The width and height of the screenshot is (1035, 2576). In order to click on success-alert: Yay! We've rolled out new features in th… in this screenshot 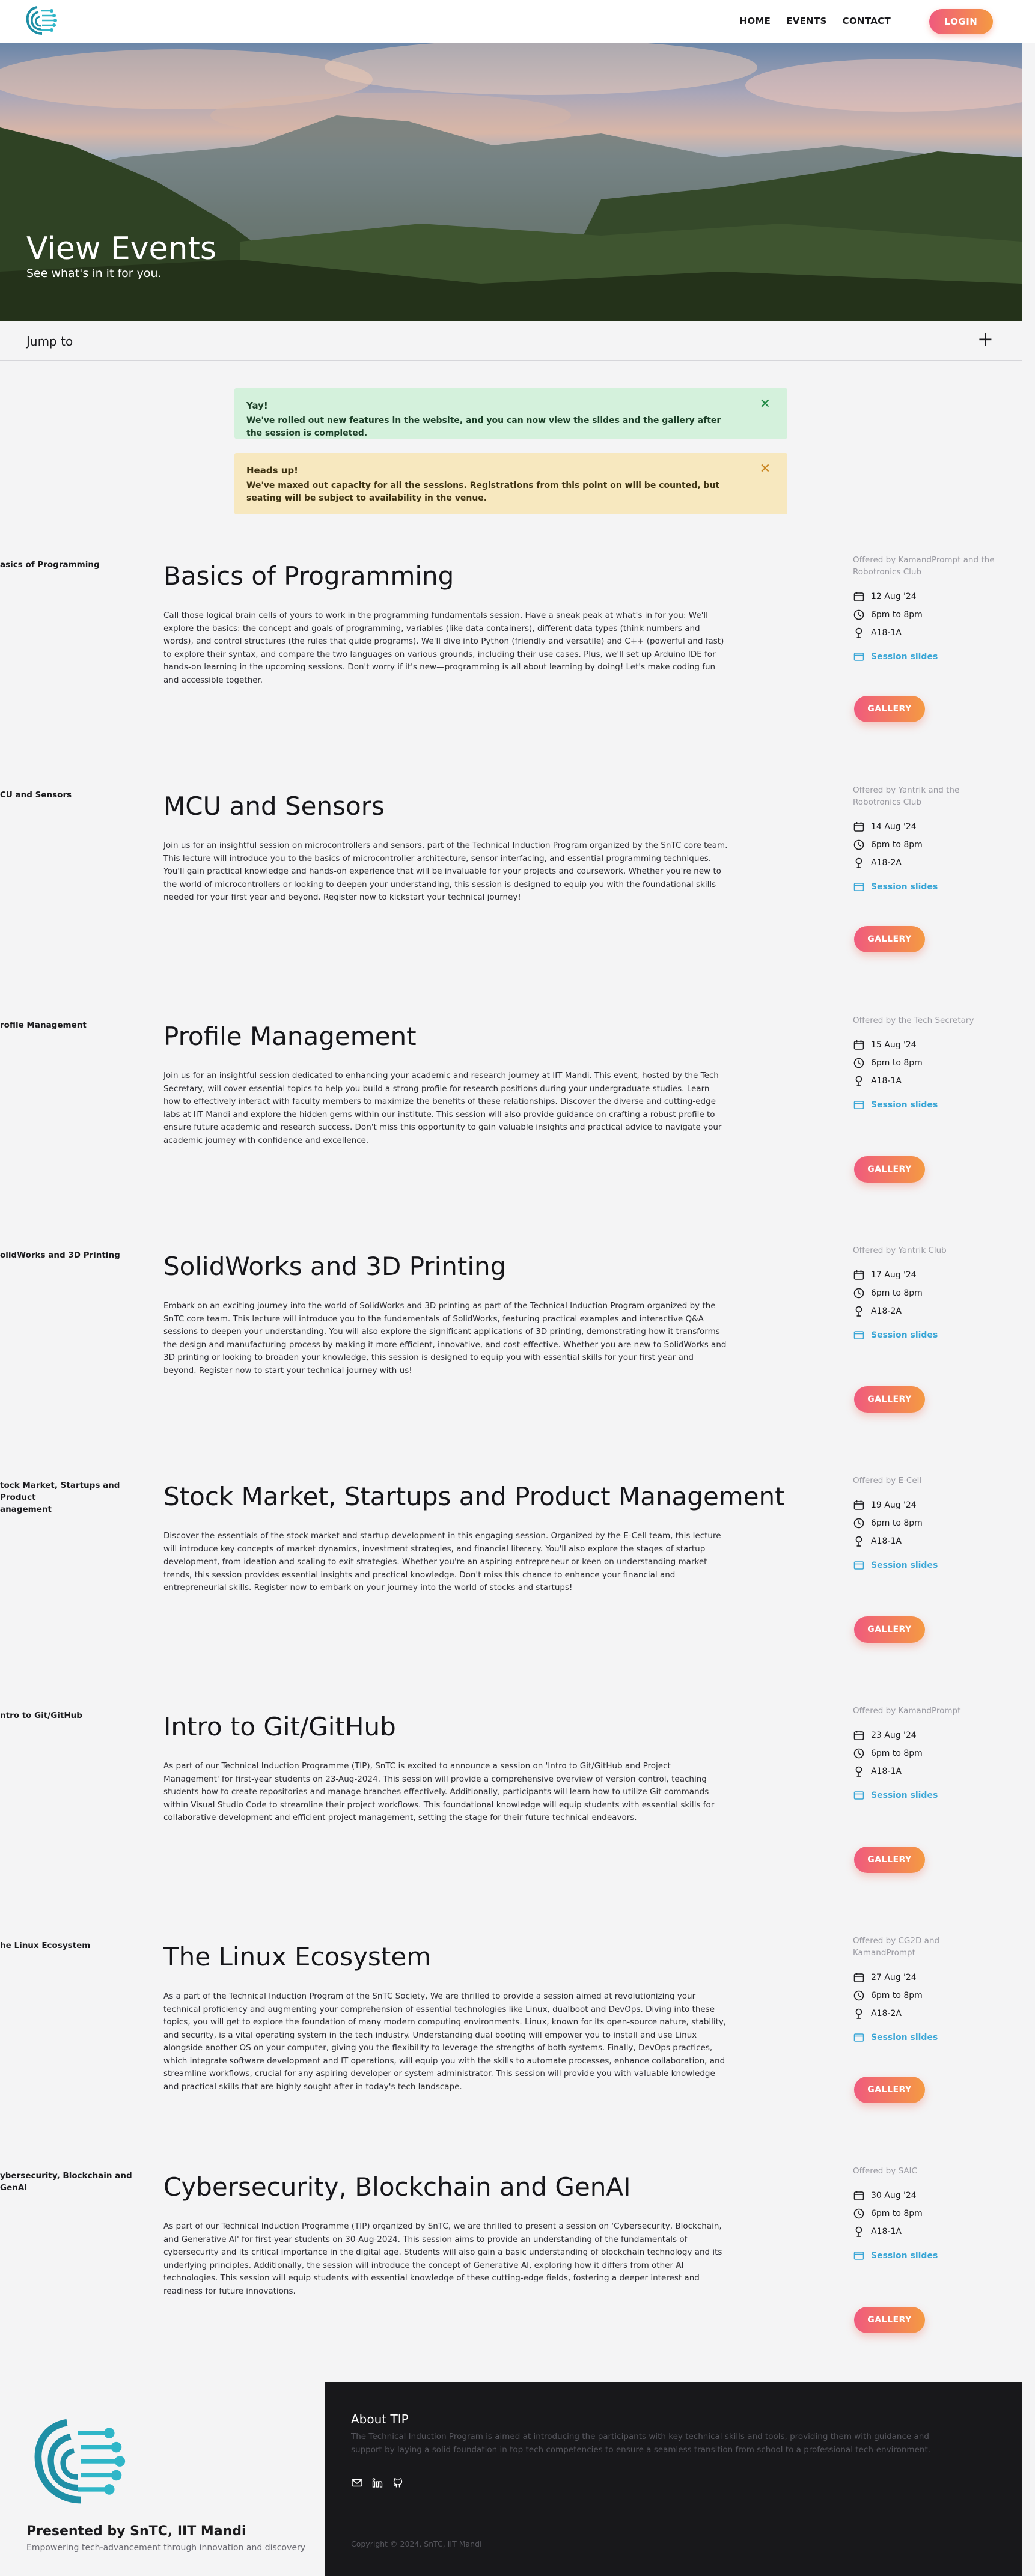, I will do `click(510, 413)`.